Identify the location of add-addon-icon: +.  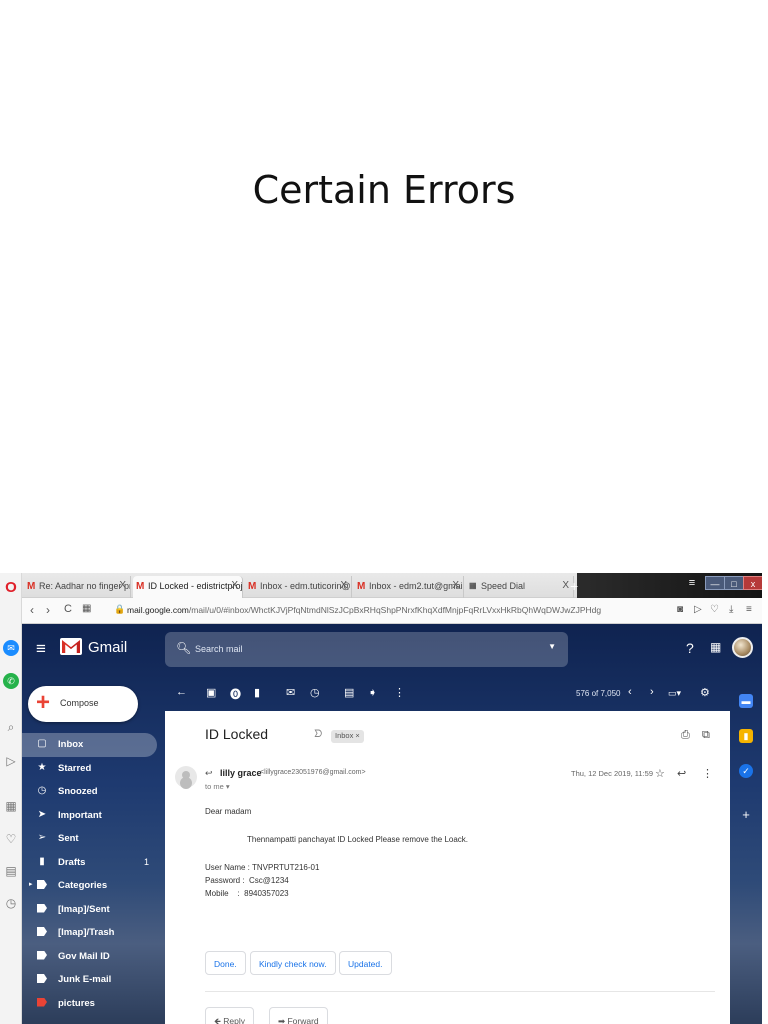
(746, 815).